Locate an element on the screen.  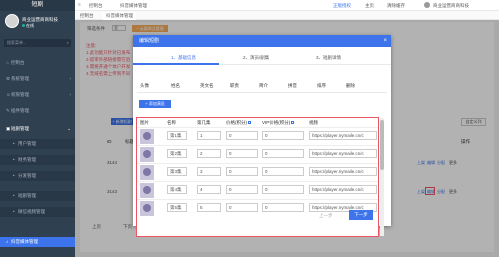
ep-col-vip-price: VIP价格(积分) is located at coordinates (278, 123).